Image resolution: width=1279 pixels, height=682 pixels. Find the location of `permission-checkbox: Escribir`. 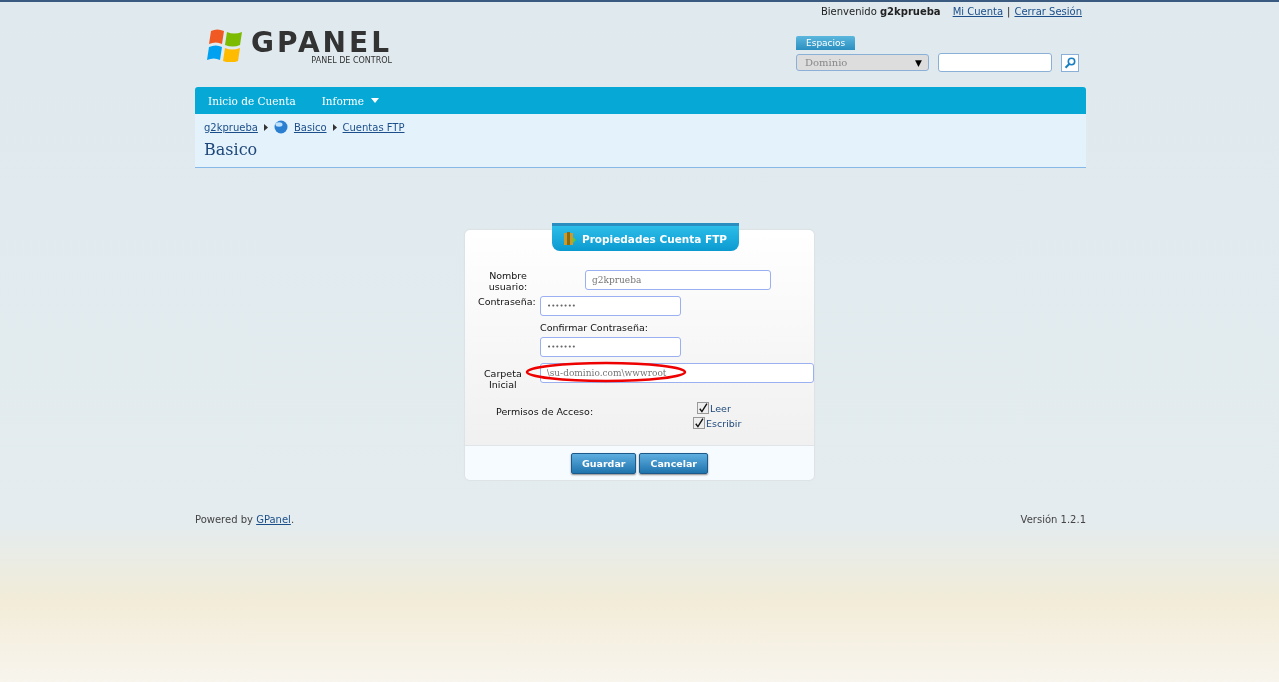

permission-checkbox: Escribir is located at coordinates (717, 423).